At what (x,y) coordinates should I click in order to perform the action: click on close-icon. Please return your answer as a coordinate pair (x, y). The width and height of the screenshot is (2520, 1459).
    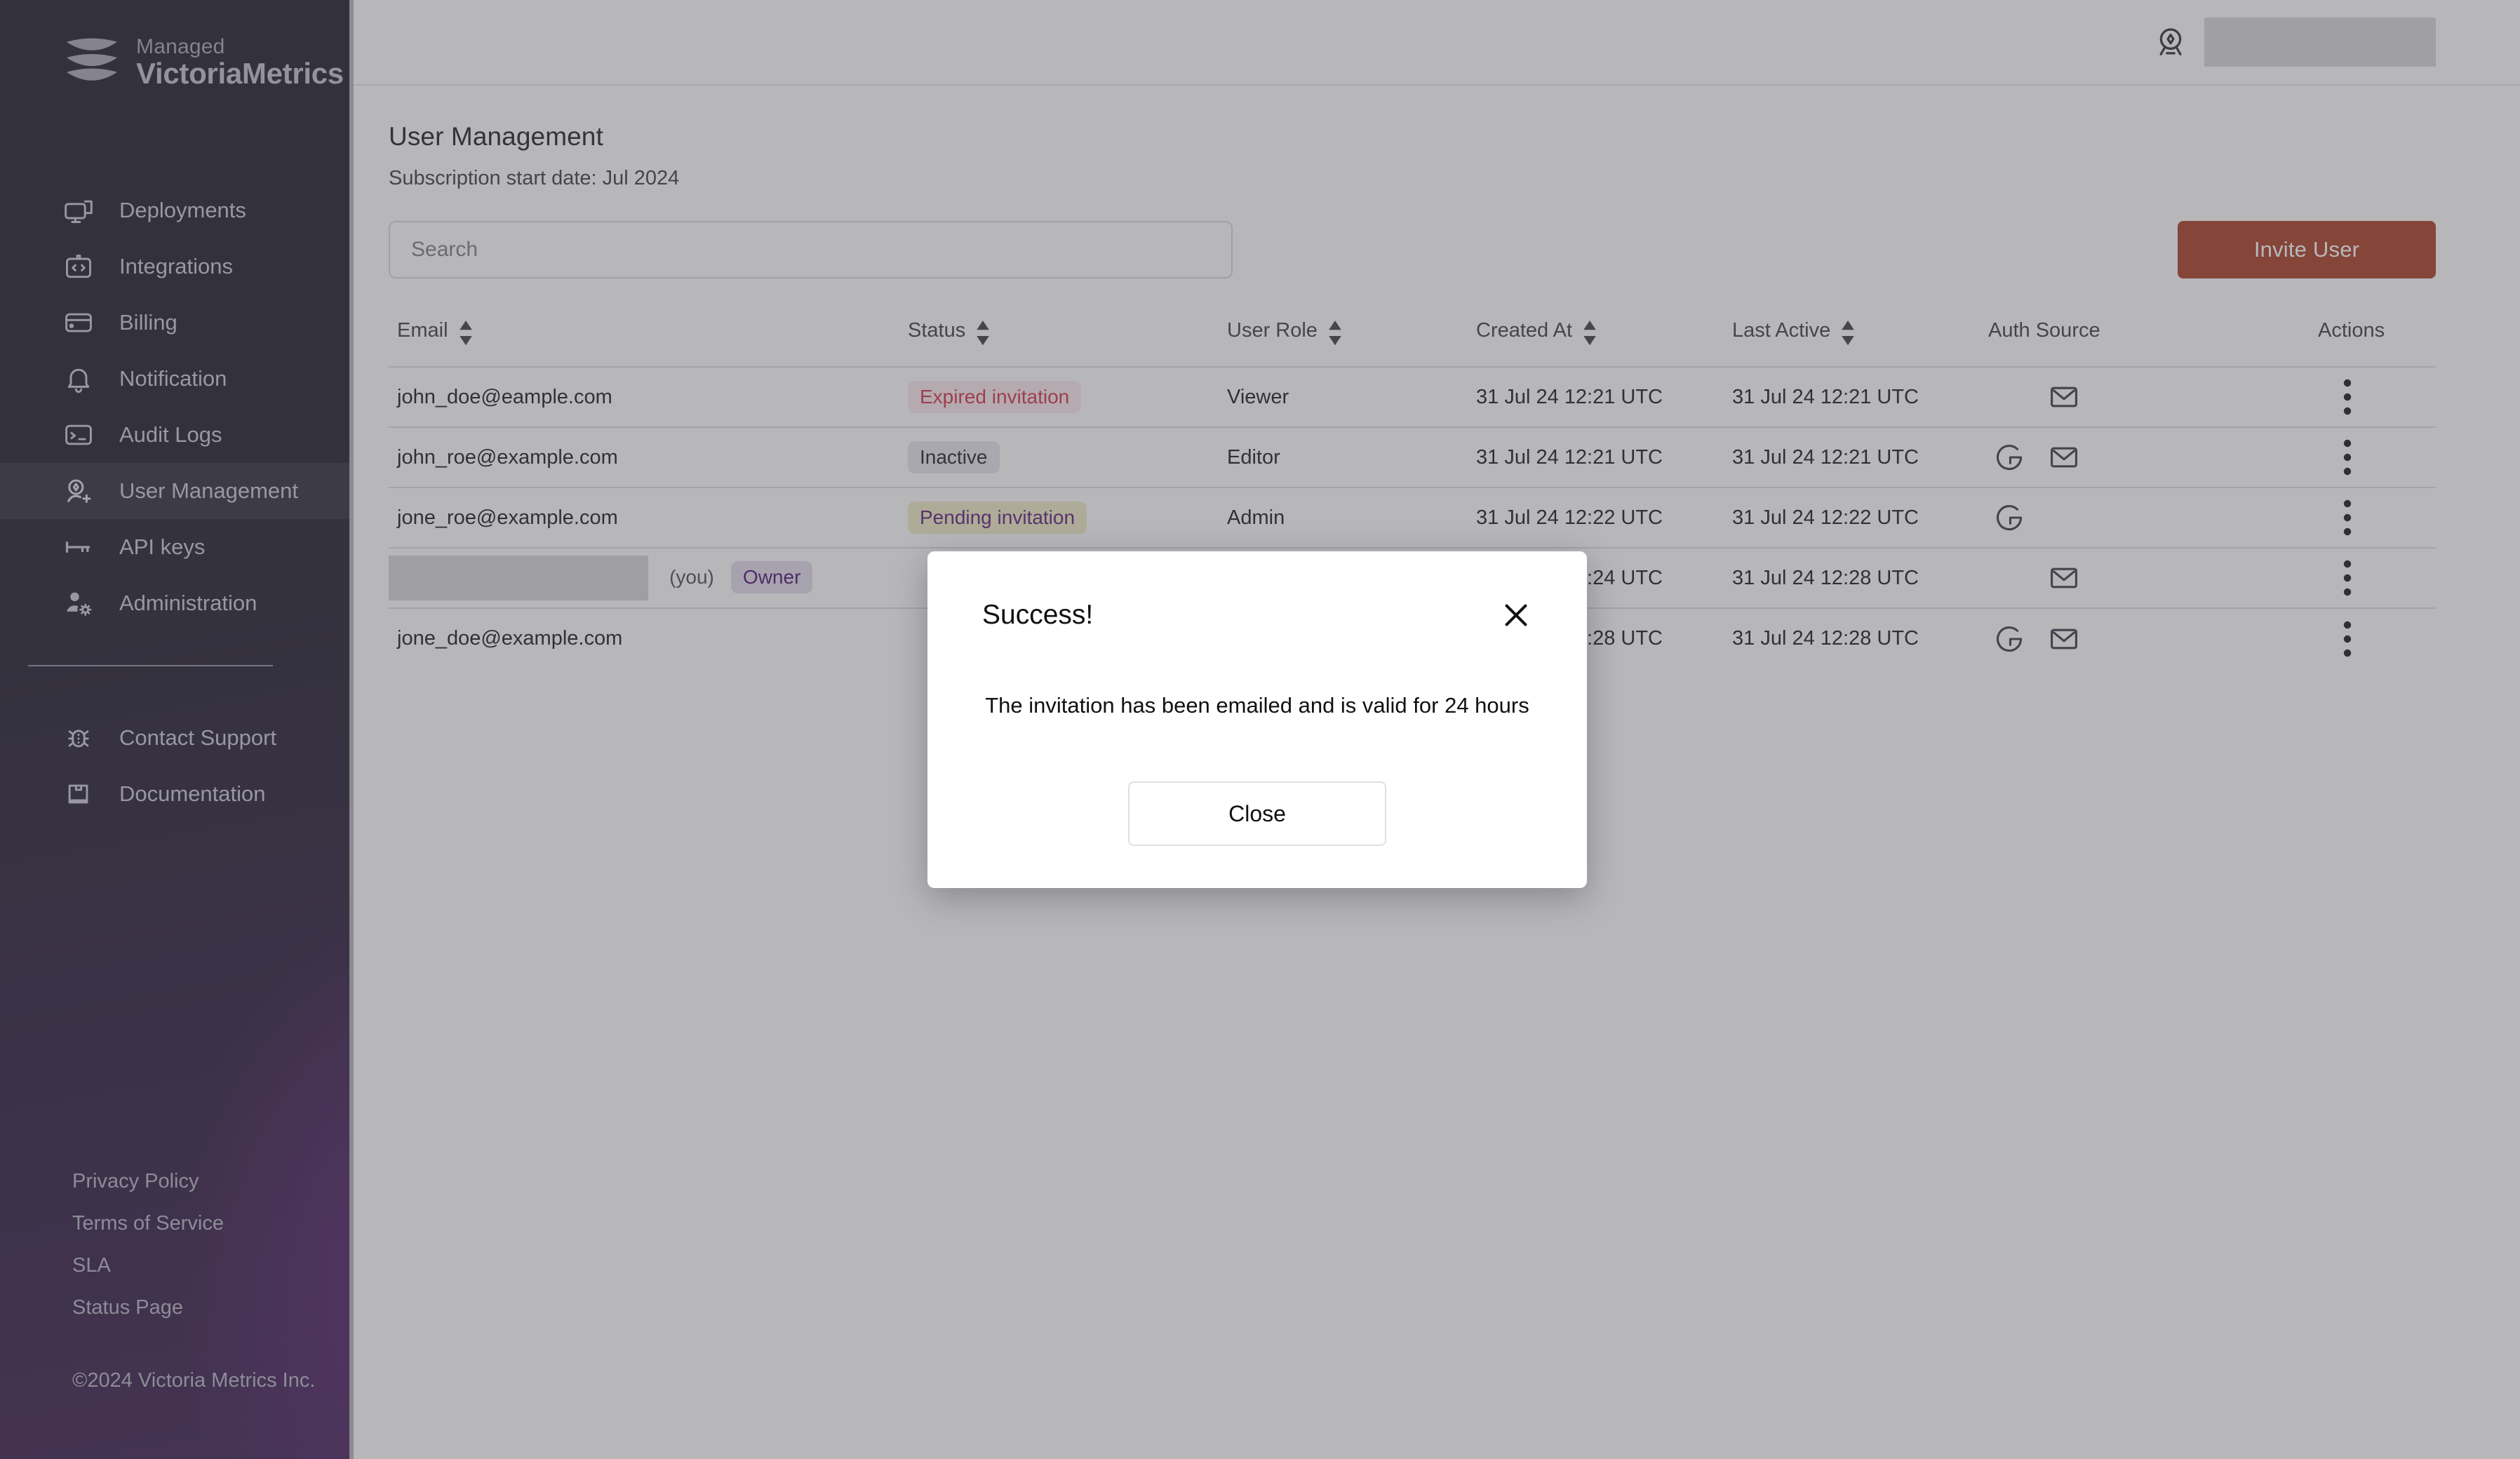
    Looking at the image, I should click on (1516, 615).